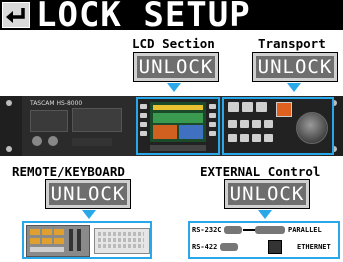 The width and height of the screenshot is (343, 262). Describe the element at coordinates (249, 230) in the screenshot. I see `connector-line` at that location.